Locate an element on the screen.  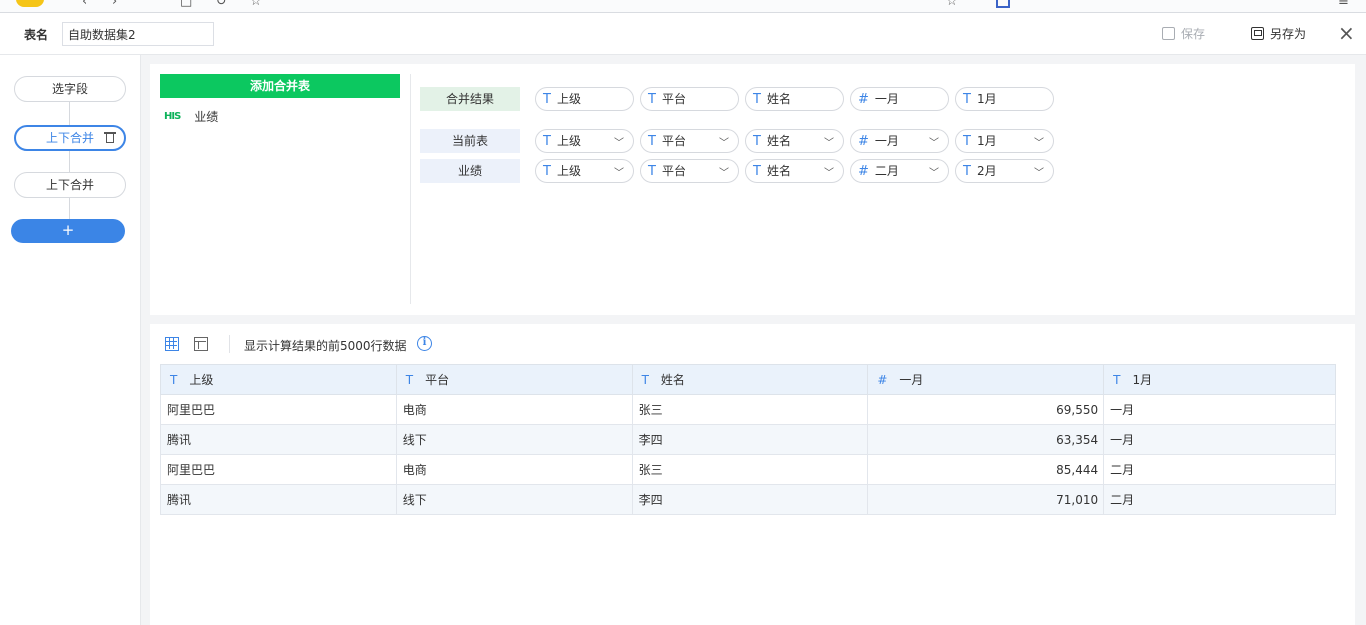
table-cell: 一月 is located at coordinates (1219, 409).